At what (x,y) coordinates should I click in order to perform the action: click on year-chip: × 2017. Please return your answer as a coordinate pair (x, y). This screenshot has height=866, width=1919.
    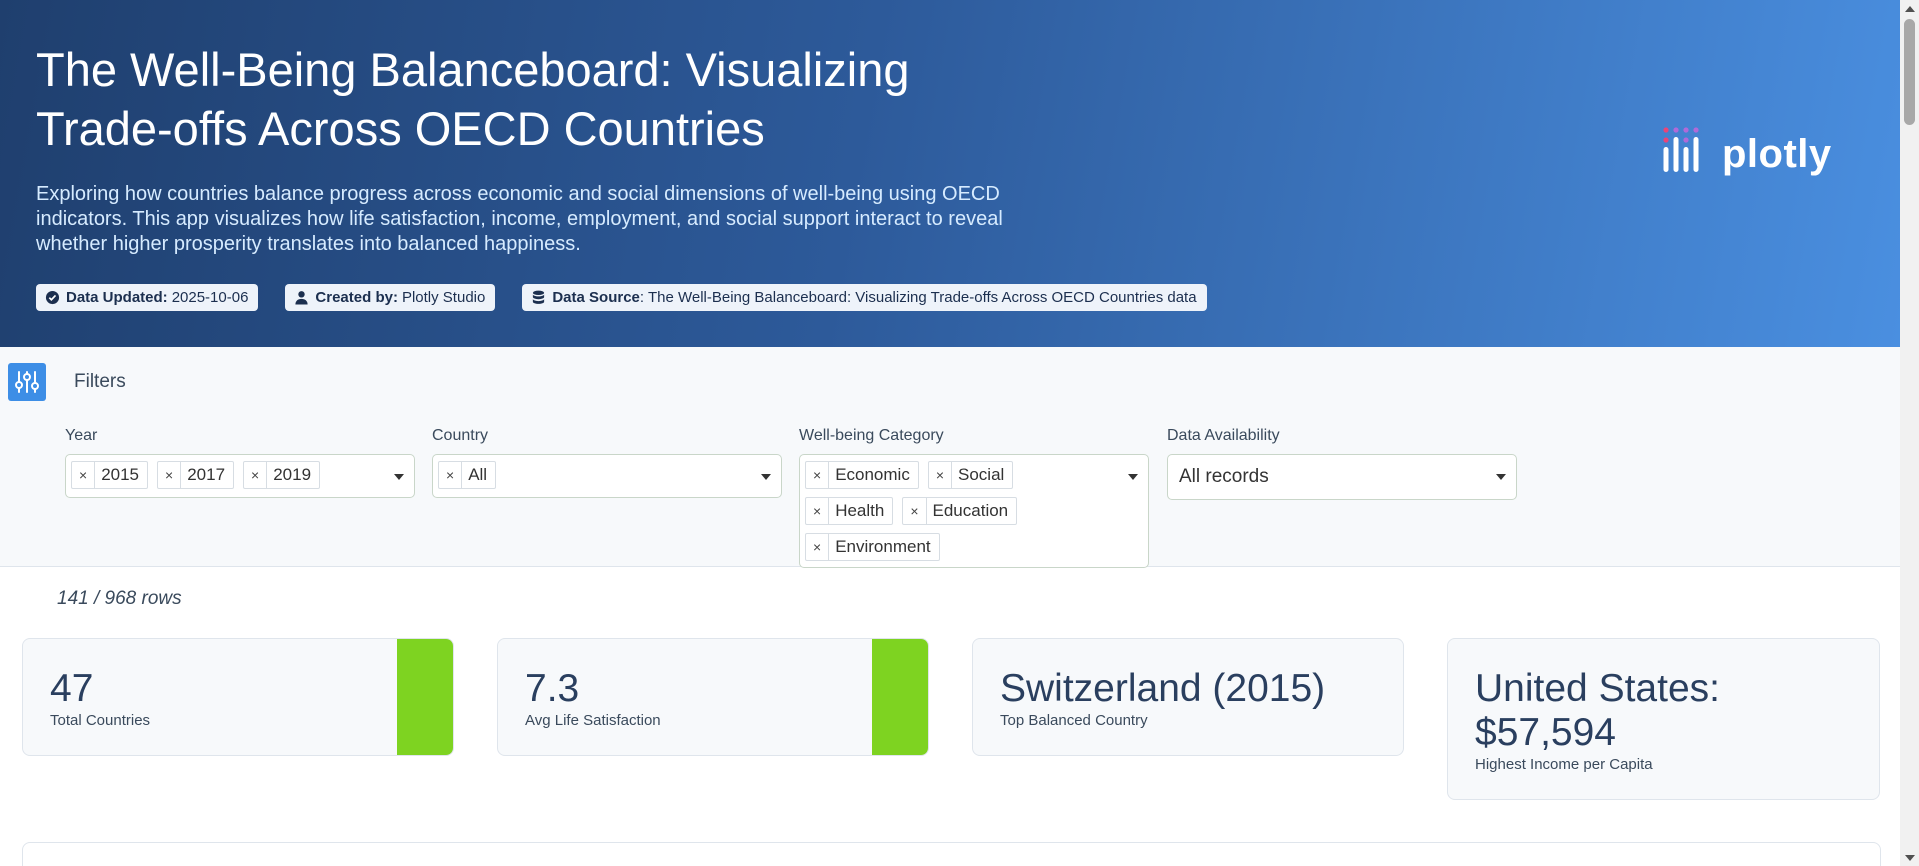
    Looking at the image, I should click on (196, 475).